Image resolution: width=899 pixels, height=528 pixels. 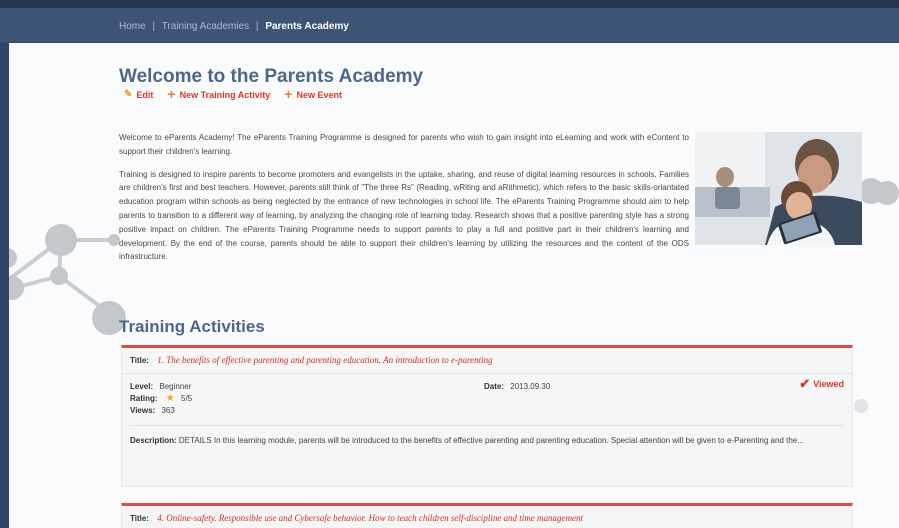 What do you see at coordinates (307, 26) in the screenshot?
I see `breadcrumb-current: Parents Academy` at bounding box center [307, 26].